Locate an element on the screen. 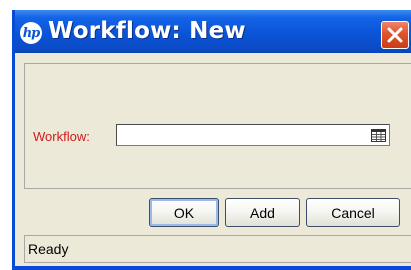 The height and width of the screenshot is (270, 411). list-picker-icon is located at coordinates (378, 135).